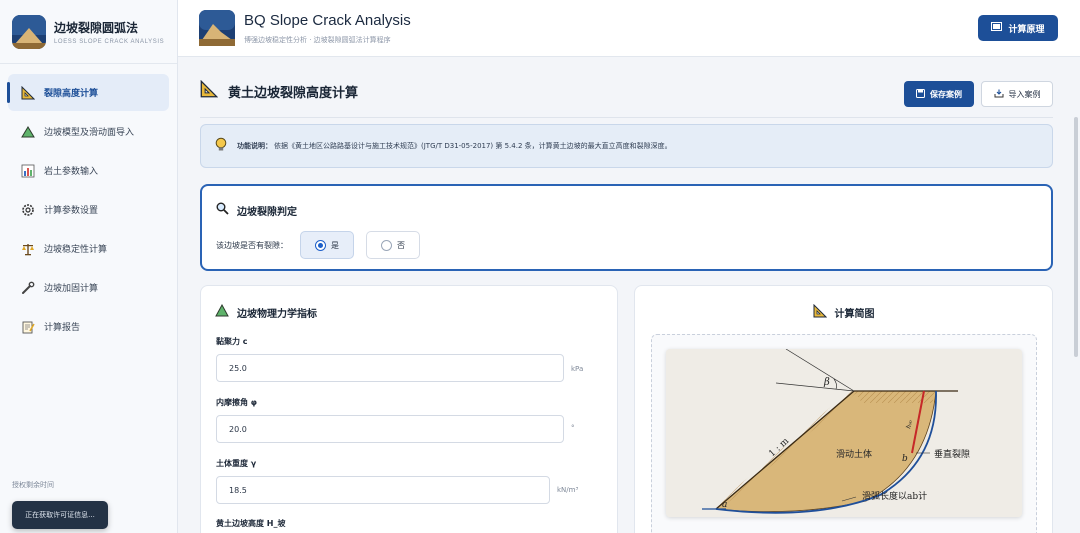  Describe the element at coordinates (826, 382) in the screenshot. I see `beta-label: β` at that location.